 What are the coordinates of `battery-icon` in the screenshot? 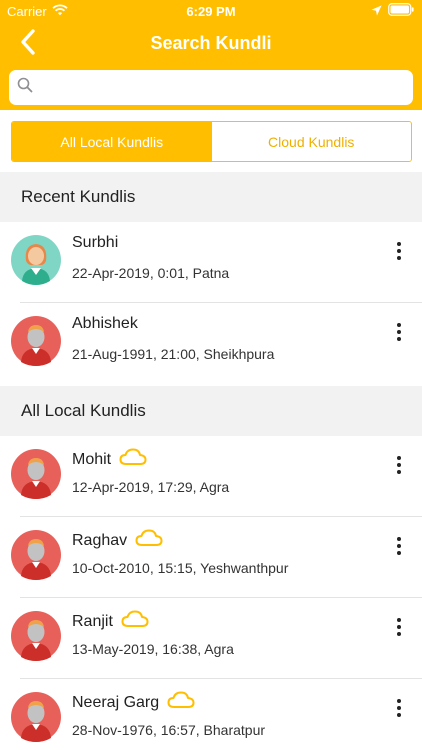 It's located at (401, 11).